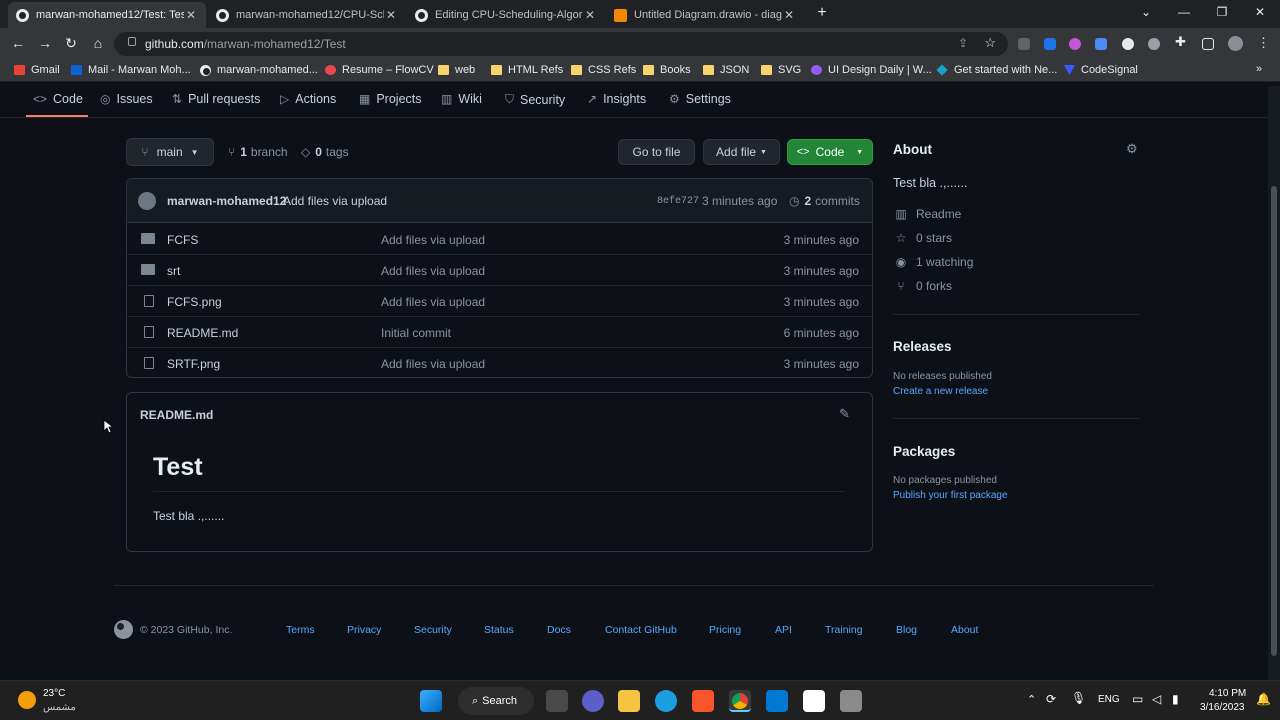  I want to click on sync-icon: ⟳, so click(1051, 699).